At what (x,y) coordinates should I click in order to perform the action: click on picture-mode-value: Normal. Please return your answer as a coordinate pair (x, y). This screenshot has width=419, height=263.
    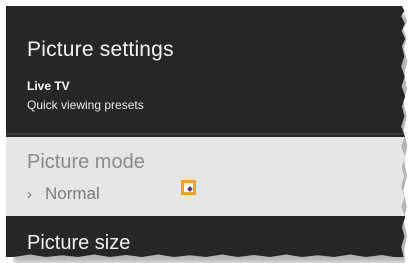
    Looking at the image, I should click on (72, 193).